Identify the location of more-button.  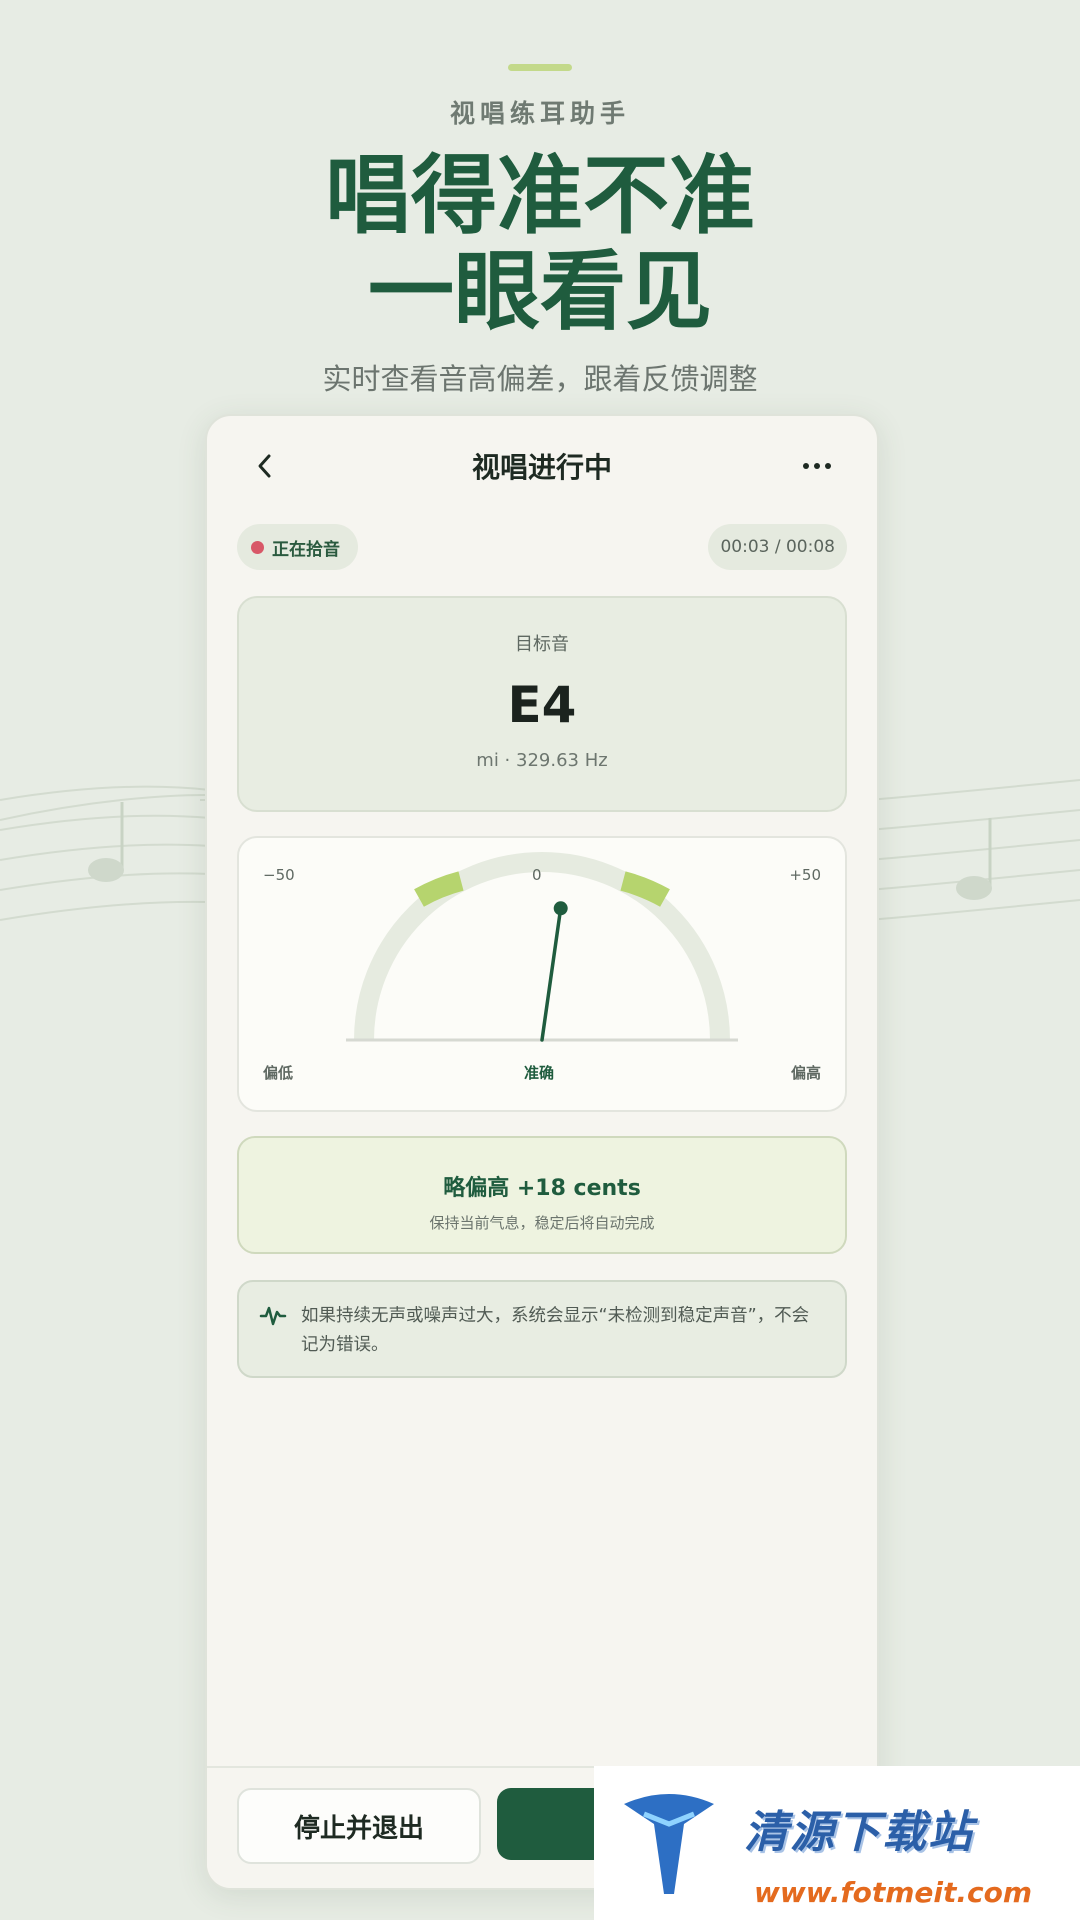
(817, 466).